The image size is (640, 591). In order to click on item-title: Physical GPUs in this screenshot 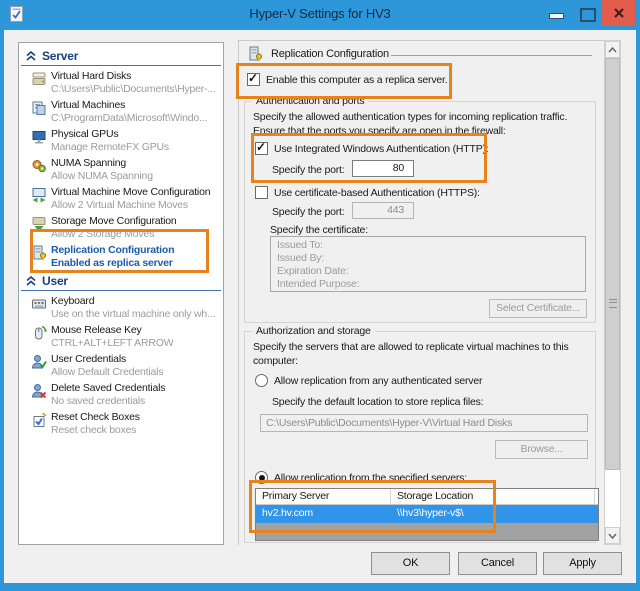, I will do `click(85, 134)`.